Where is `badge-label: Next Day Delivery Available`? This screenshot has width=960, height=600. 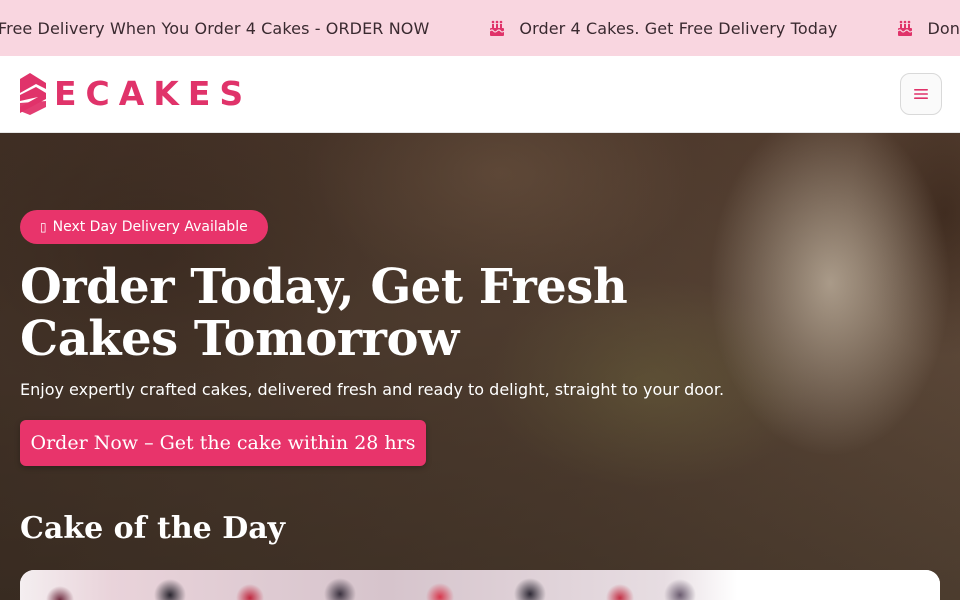 badge-label: Next Day Delivery Available is located at coordinates (150, 227).